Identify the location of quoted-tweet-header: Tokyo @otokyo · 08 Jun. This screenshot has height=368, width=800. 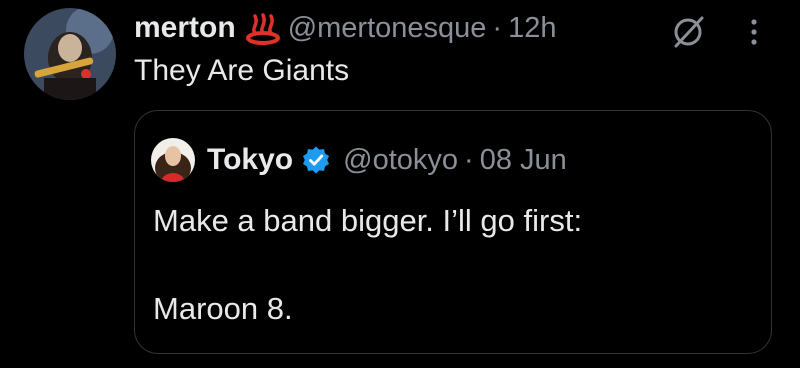
(359, 160).